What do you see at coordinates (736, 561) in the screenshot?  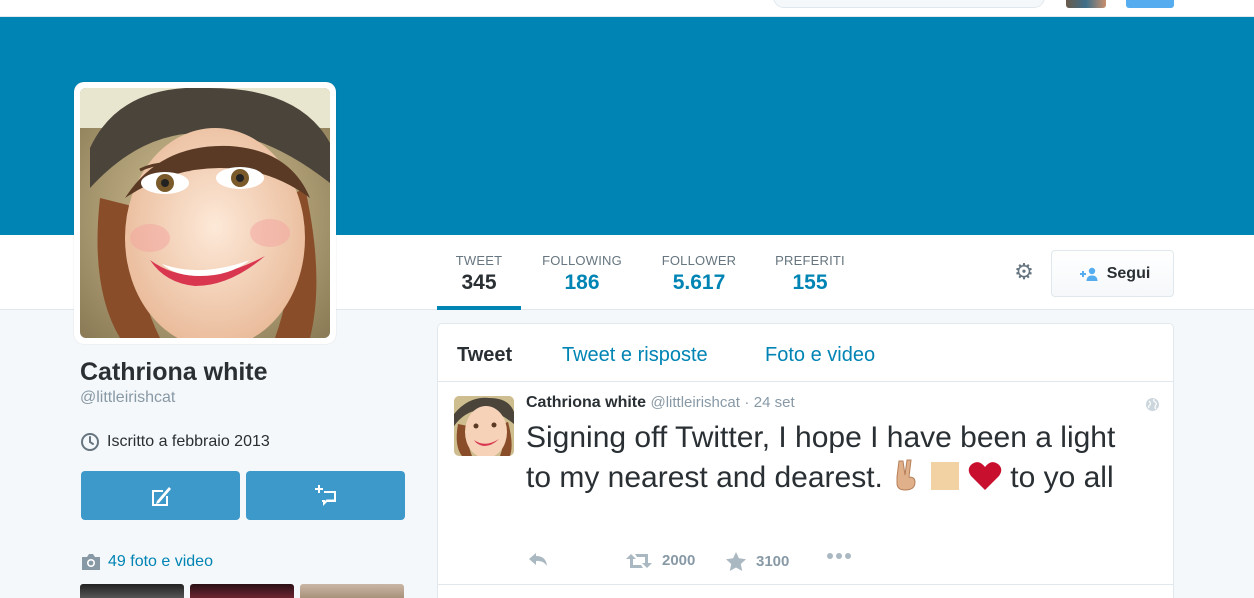 I see `star-icon` at bounding box center [736, 561].